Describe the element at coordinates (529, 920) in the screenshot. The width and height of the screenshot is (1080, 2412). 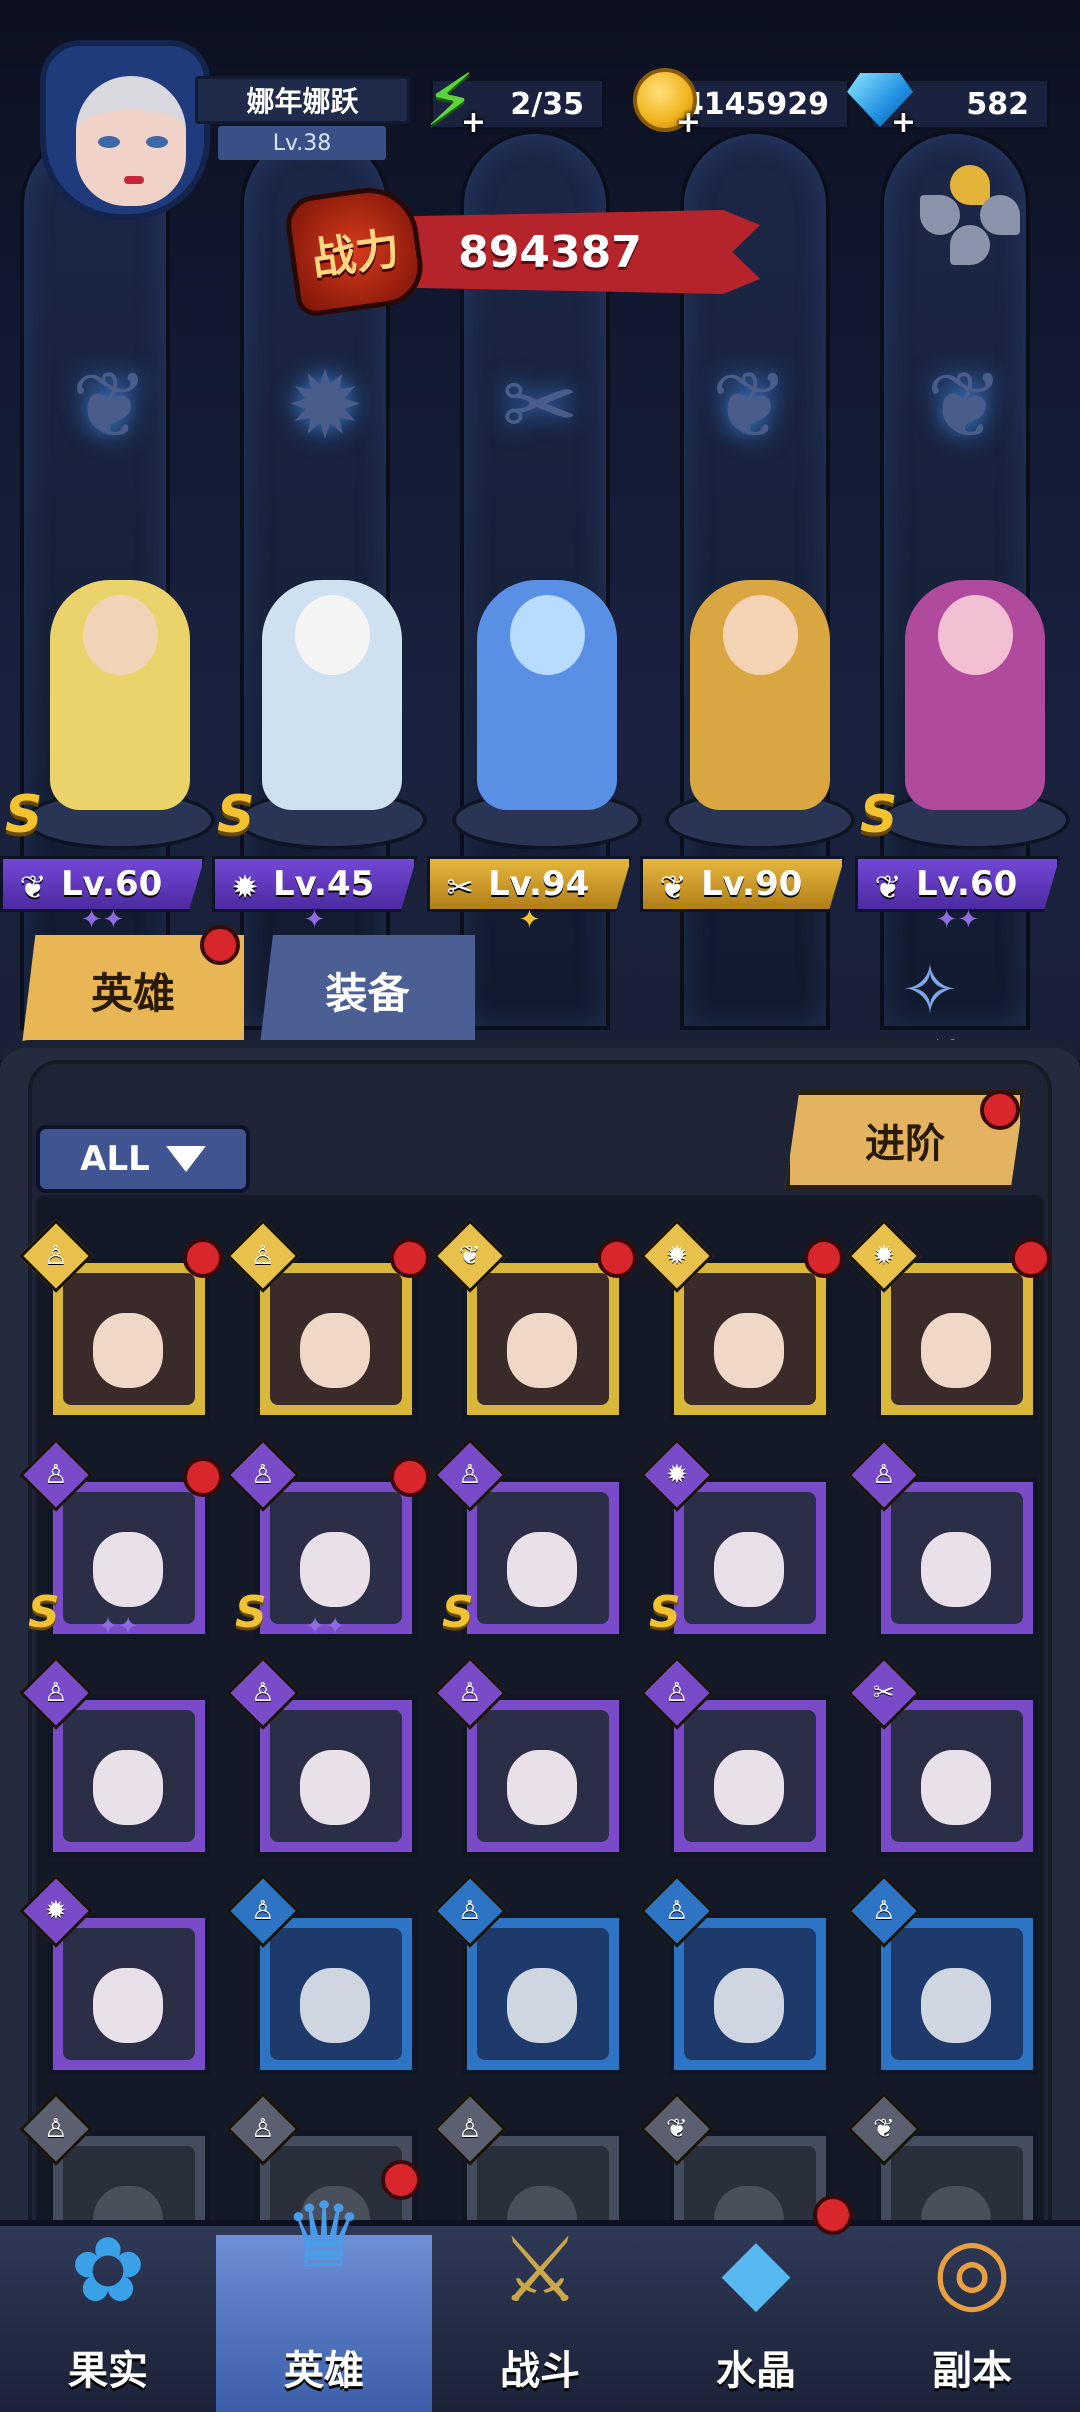
I see `hero-stars: ✦` at that location.